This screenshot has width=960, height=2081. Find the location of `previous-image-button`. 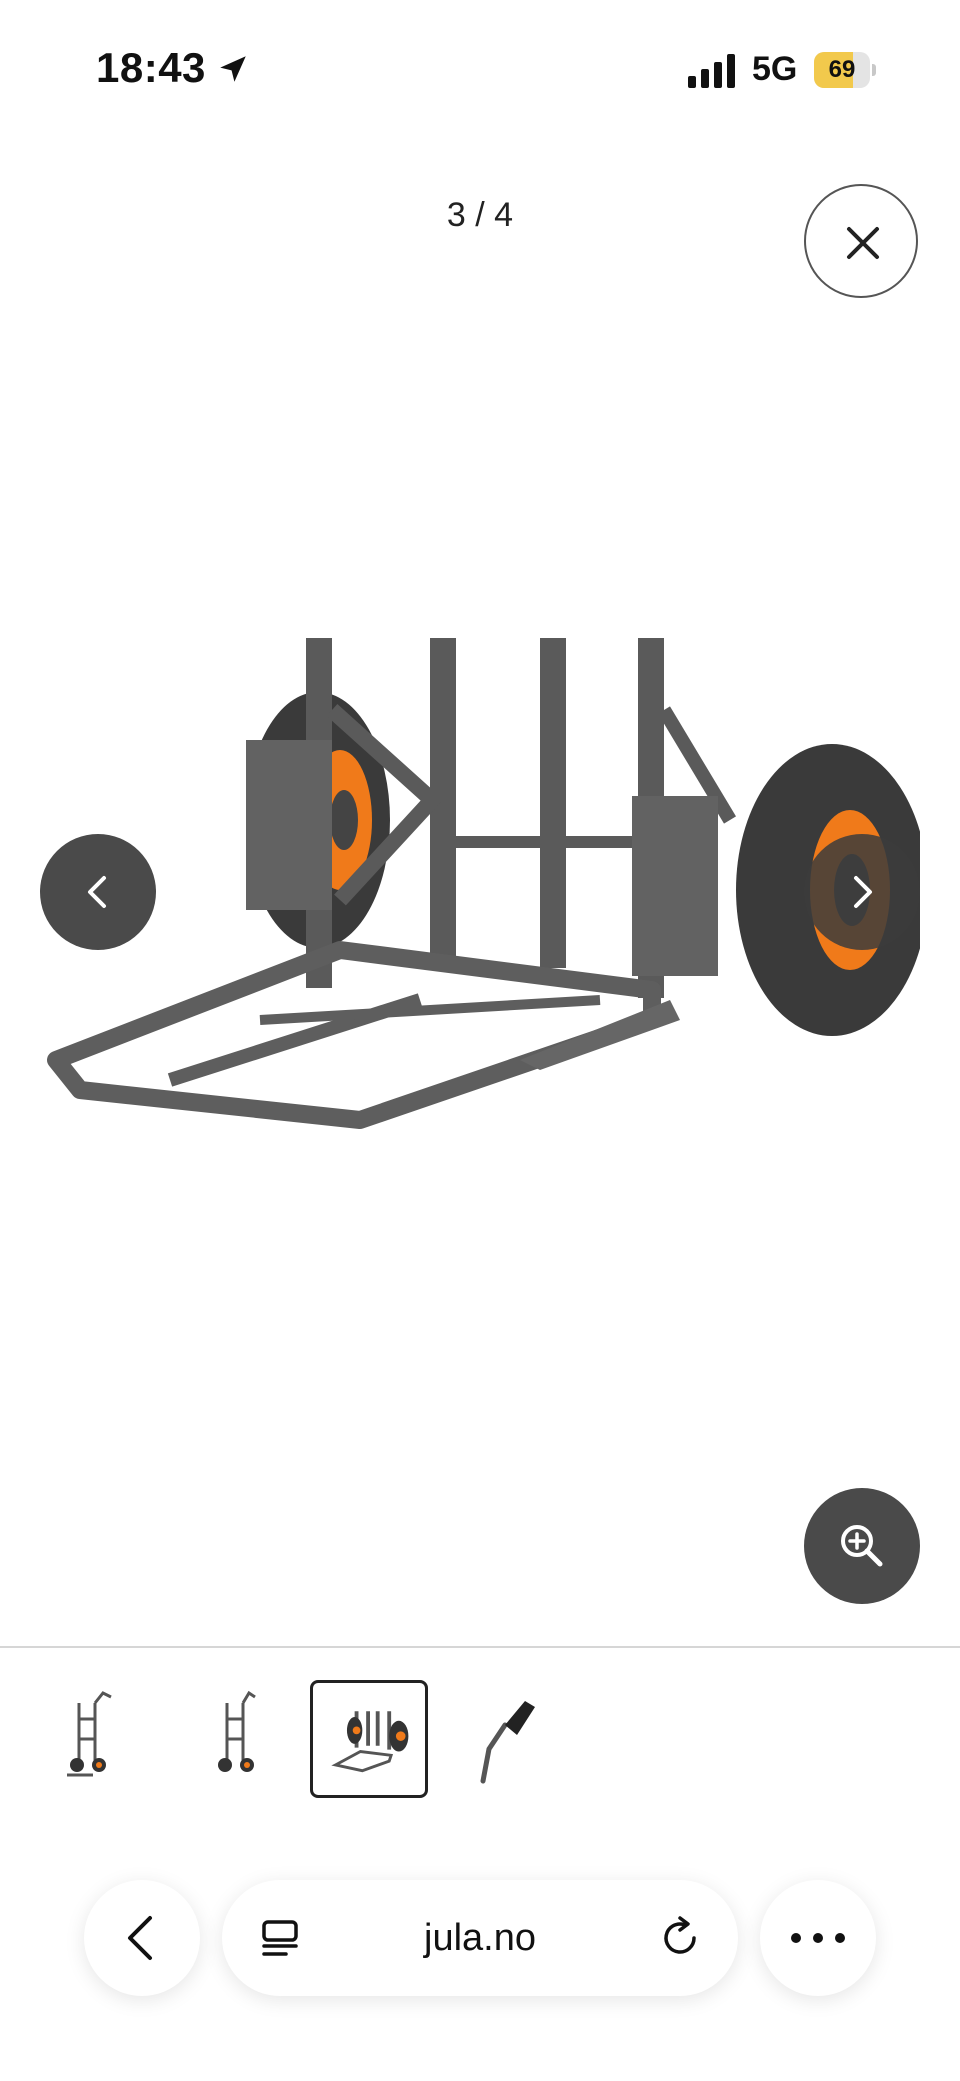

previous-image-button is located at coordinates (98, 892).